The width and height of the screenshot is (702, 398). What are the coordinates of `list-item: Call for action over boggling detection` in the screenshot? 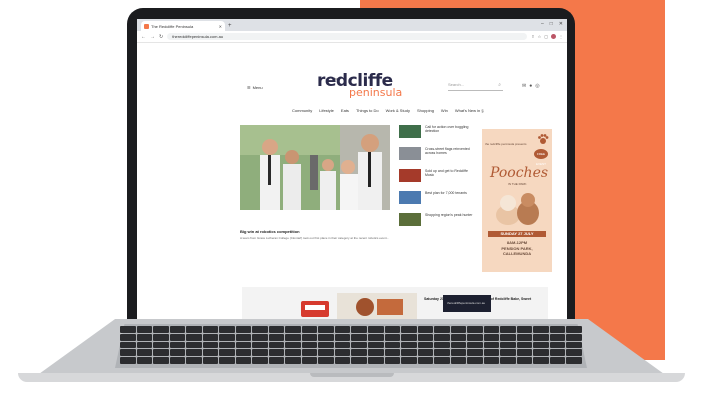 It's located at (436, 133).